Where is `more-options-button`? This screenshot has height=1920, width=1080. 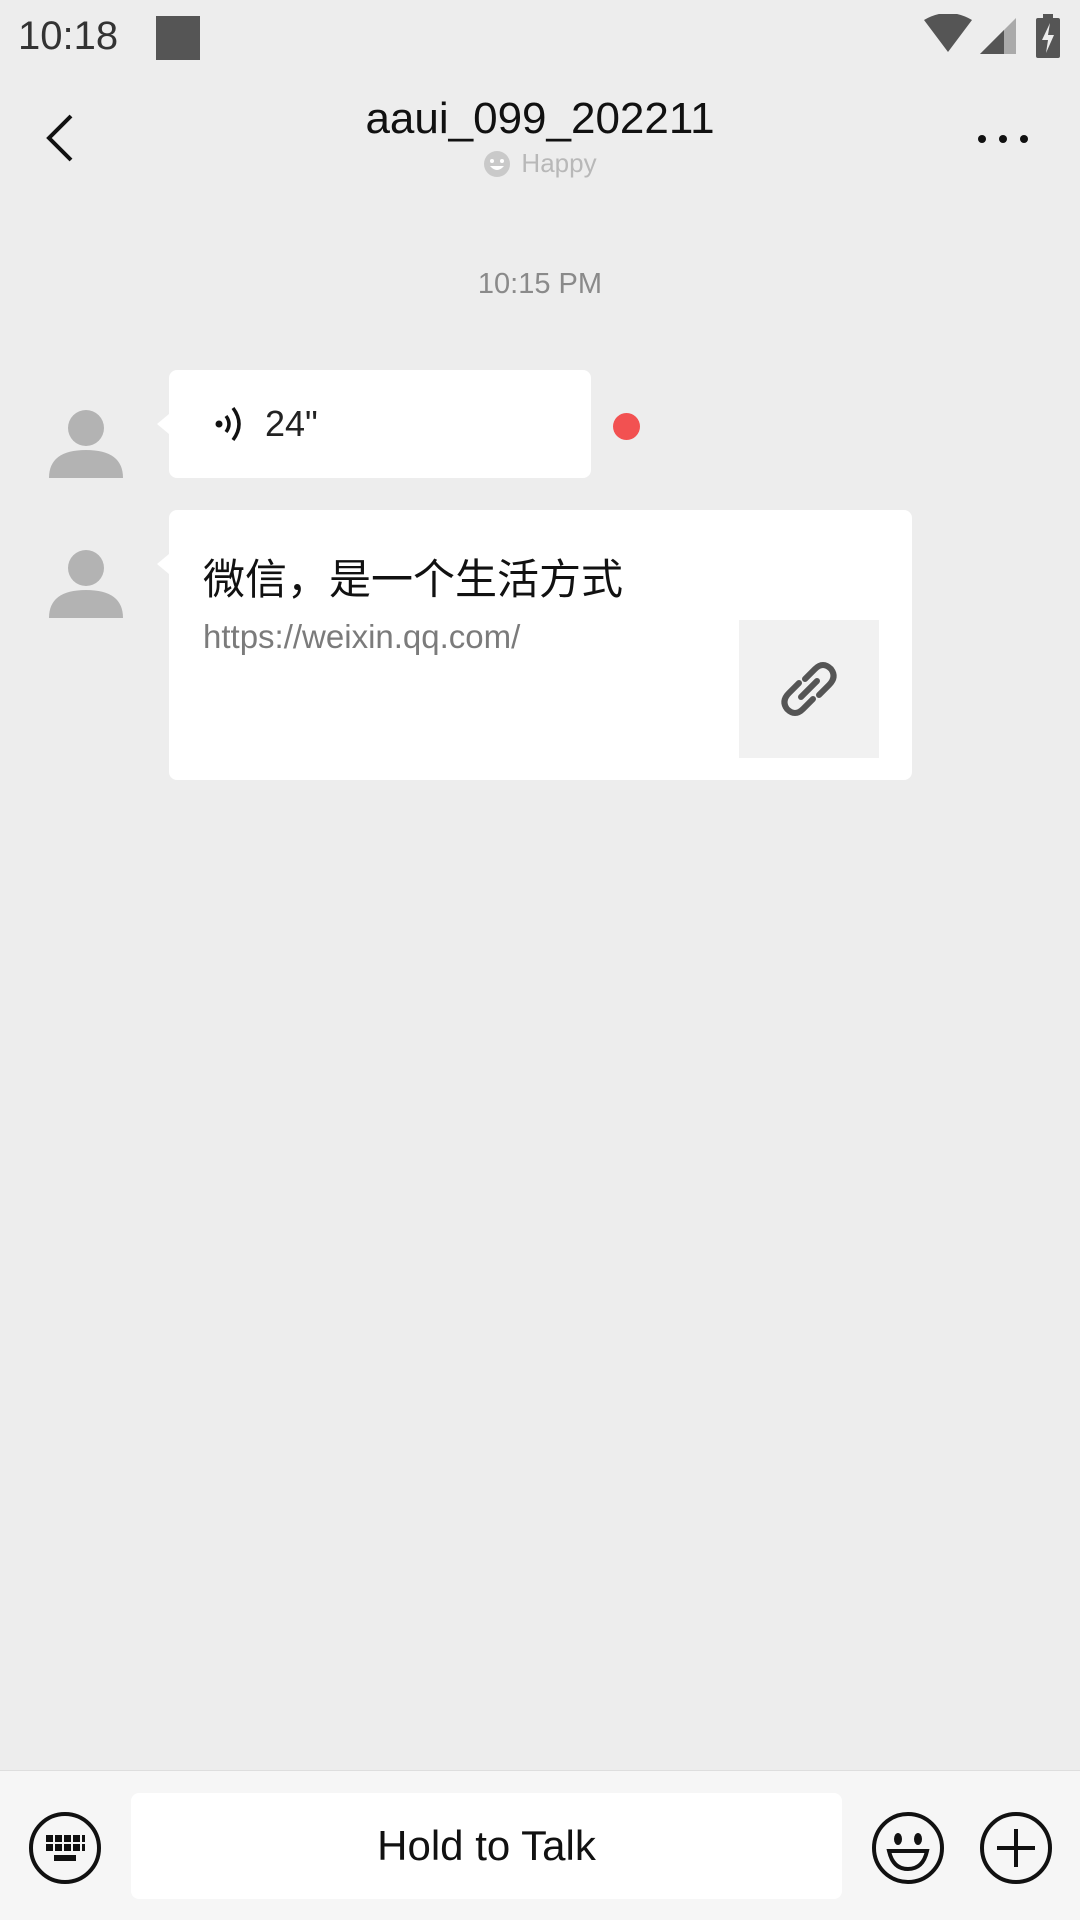 more-options-button is located at coordinates (1003, 139).